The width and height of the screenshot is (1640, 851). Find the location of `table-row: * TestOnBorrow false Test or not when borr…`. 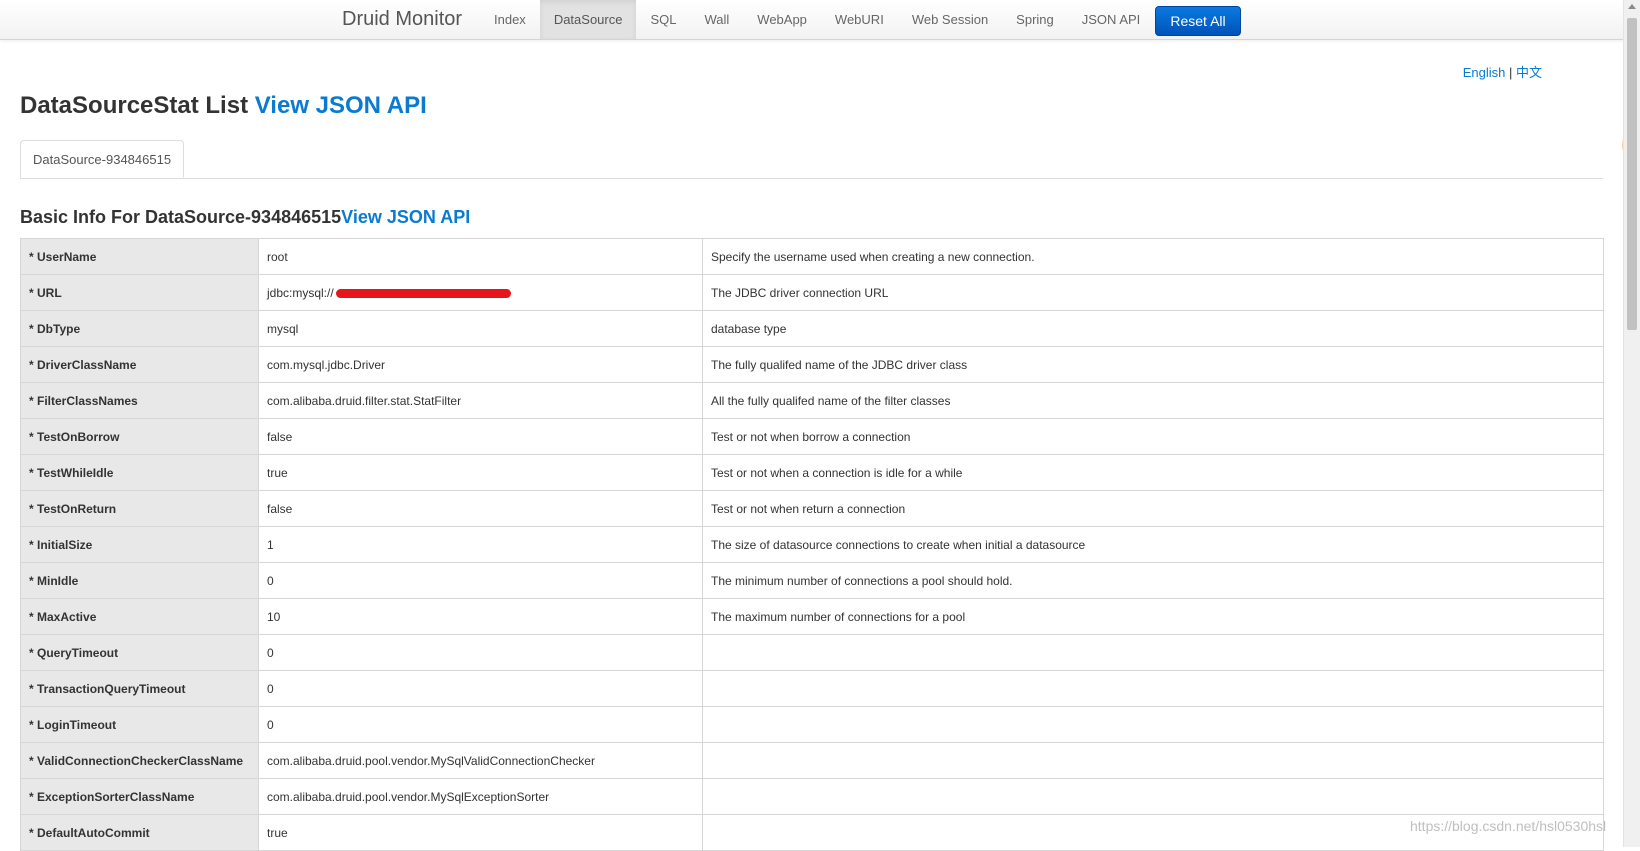

table-row: * TestOnBorrow false Test or not when borr… is located at coordinates (812, 436).